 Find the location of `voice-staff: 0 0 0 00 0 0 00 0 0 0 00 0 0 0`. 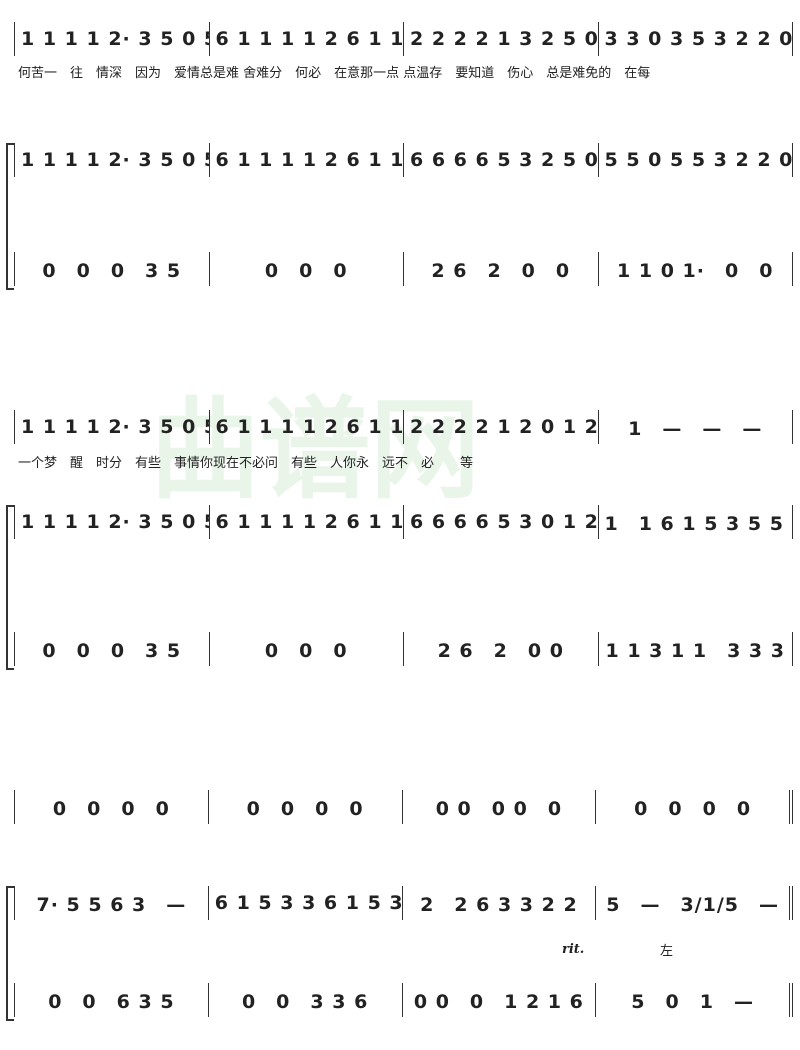

voice-staff: 0 0 0 00 0 0 00 0 0 0 00 0 0 0 is located at coordinates (403, 807).